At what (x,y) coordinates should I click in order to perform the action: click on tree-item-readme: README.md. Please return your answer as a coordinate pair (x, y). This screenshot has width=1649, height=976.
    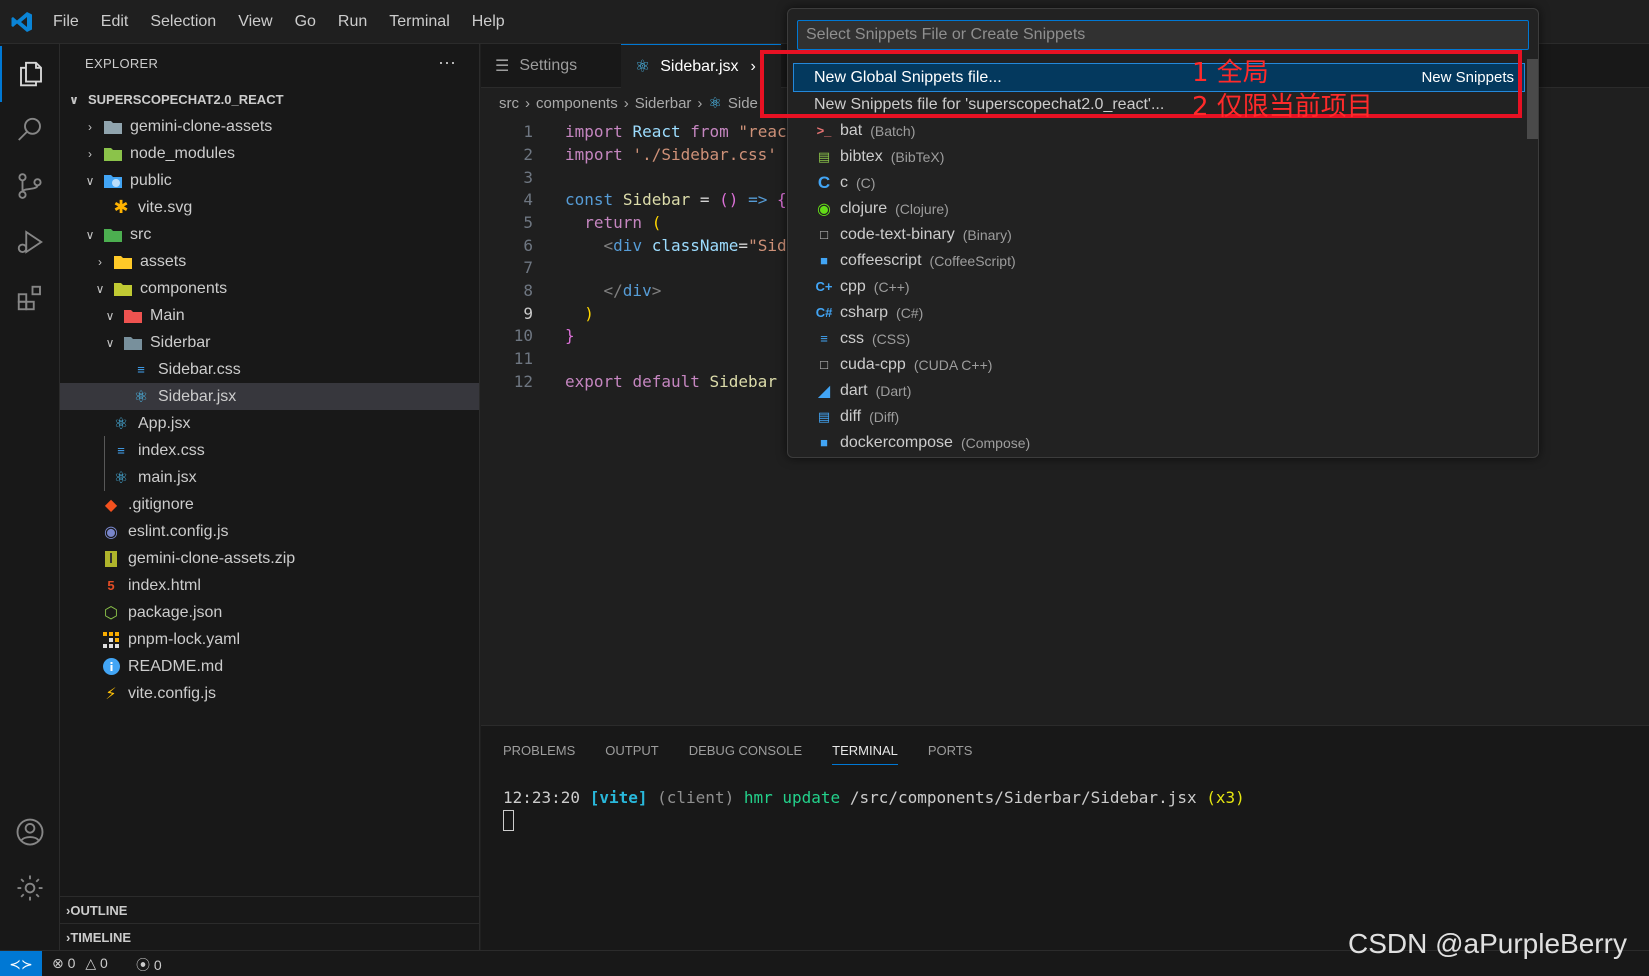
    Looking at the image, I should click on (269, 666).